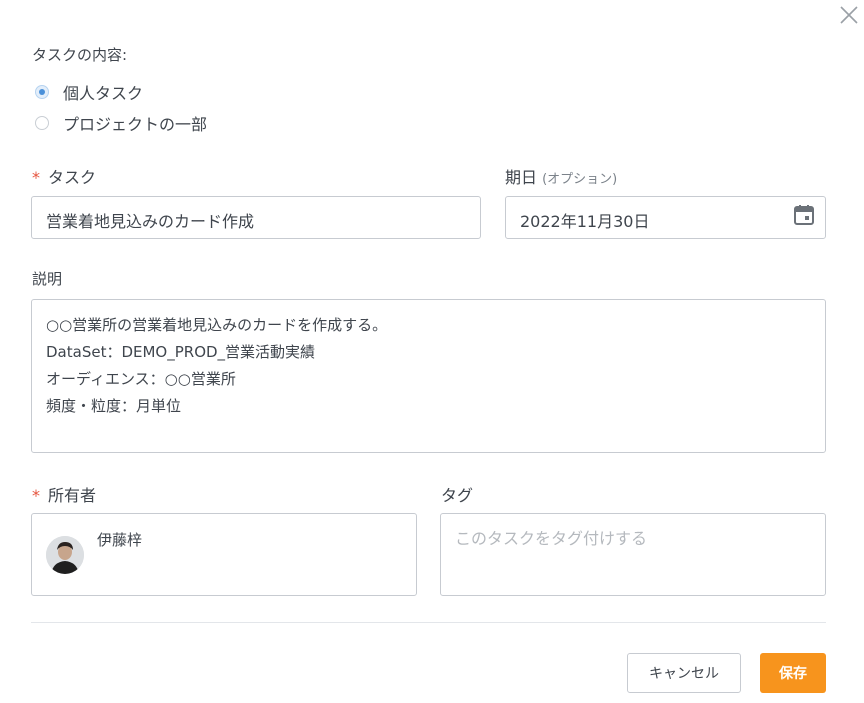 The image size is (864, 703). Describe the element at coordinates (47, 279) in the screenshot. I see `description-label: 説明` at that location.